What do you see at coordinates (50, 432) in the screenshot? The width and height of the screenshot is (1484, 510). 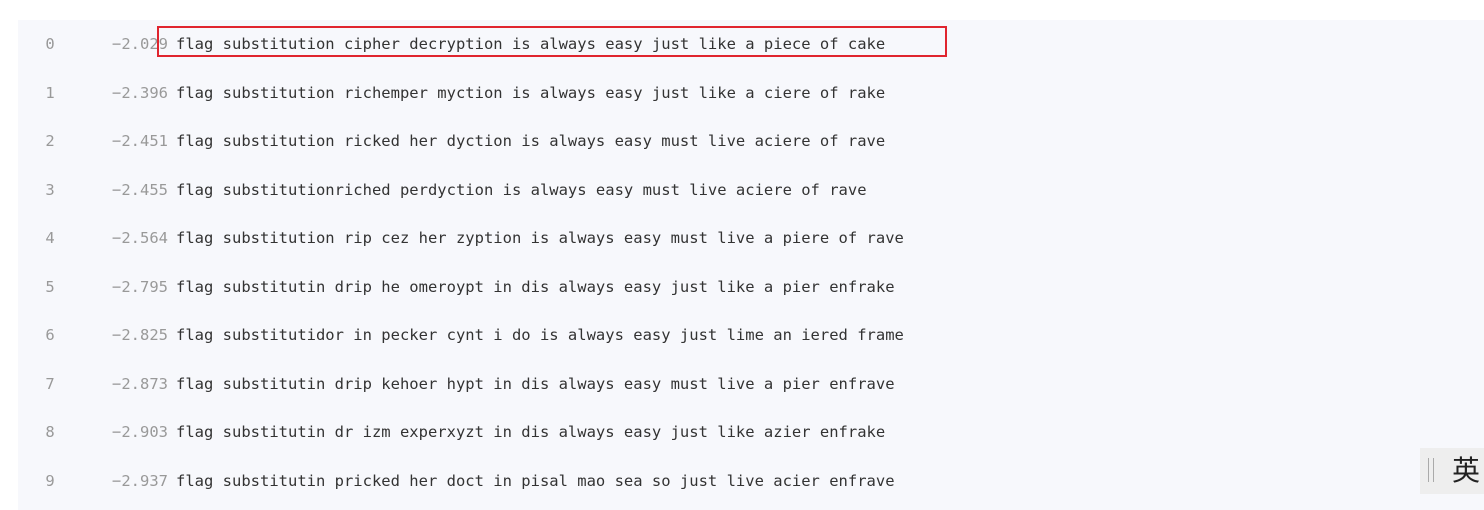 I see `row-index: 8` at bounding box center [50, 432].